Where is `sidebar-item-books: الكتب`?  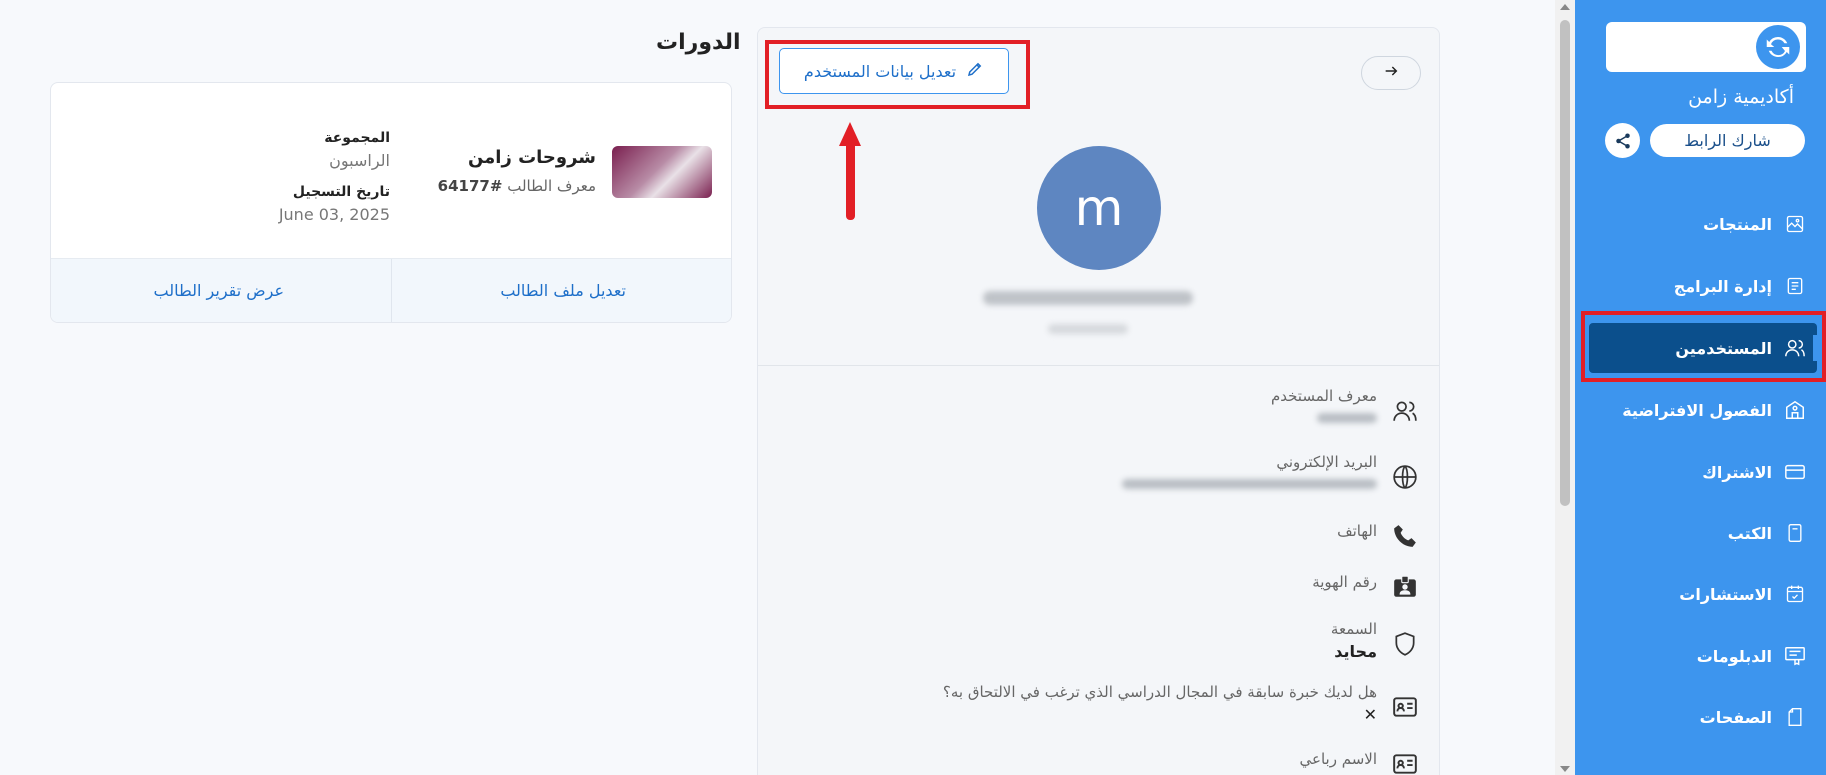 sidebar-item-books: الكتب is located at coordinates (1700, 533).